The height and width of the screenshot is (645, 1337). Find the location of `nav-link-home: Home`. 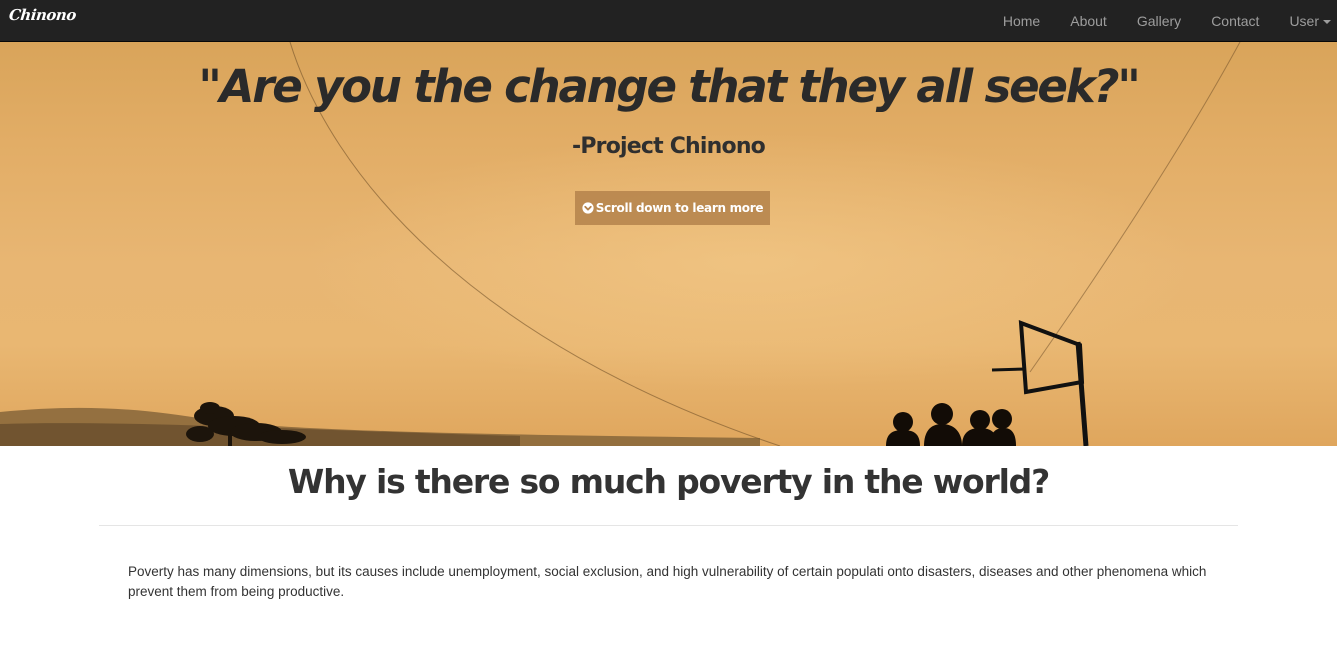

nav-link-home: Home is located at coordinates (1021, 21).